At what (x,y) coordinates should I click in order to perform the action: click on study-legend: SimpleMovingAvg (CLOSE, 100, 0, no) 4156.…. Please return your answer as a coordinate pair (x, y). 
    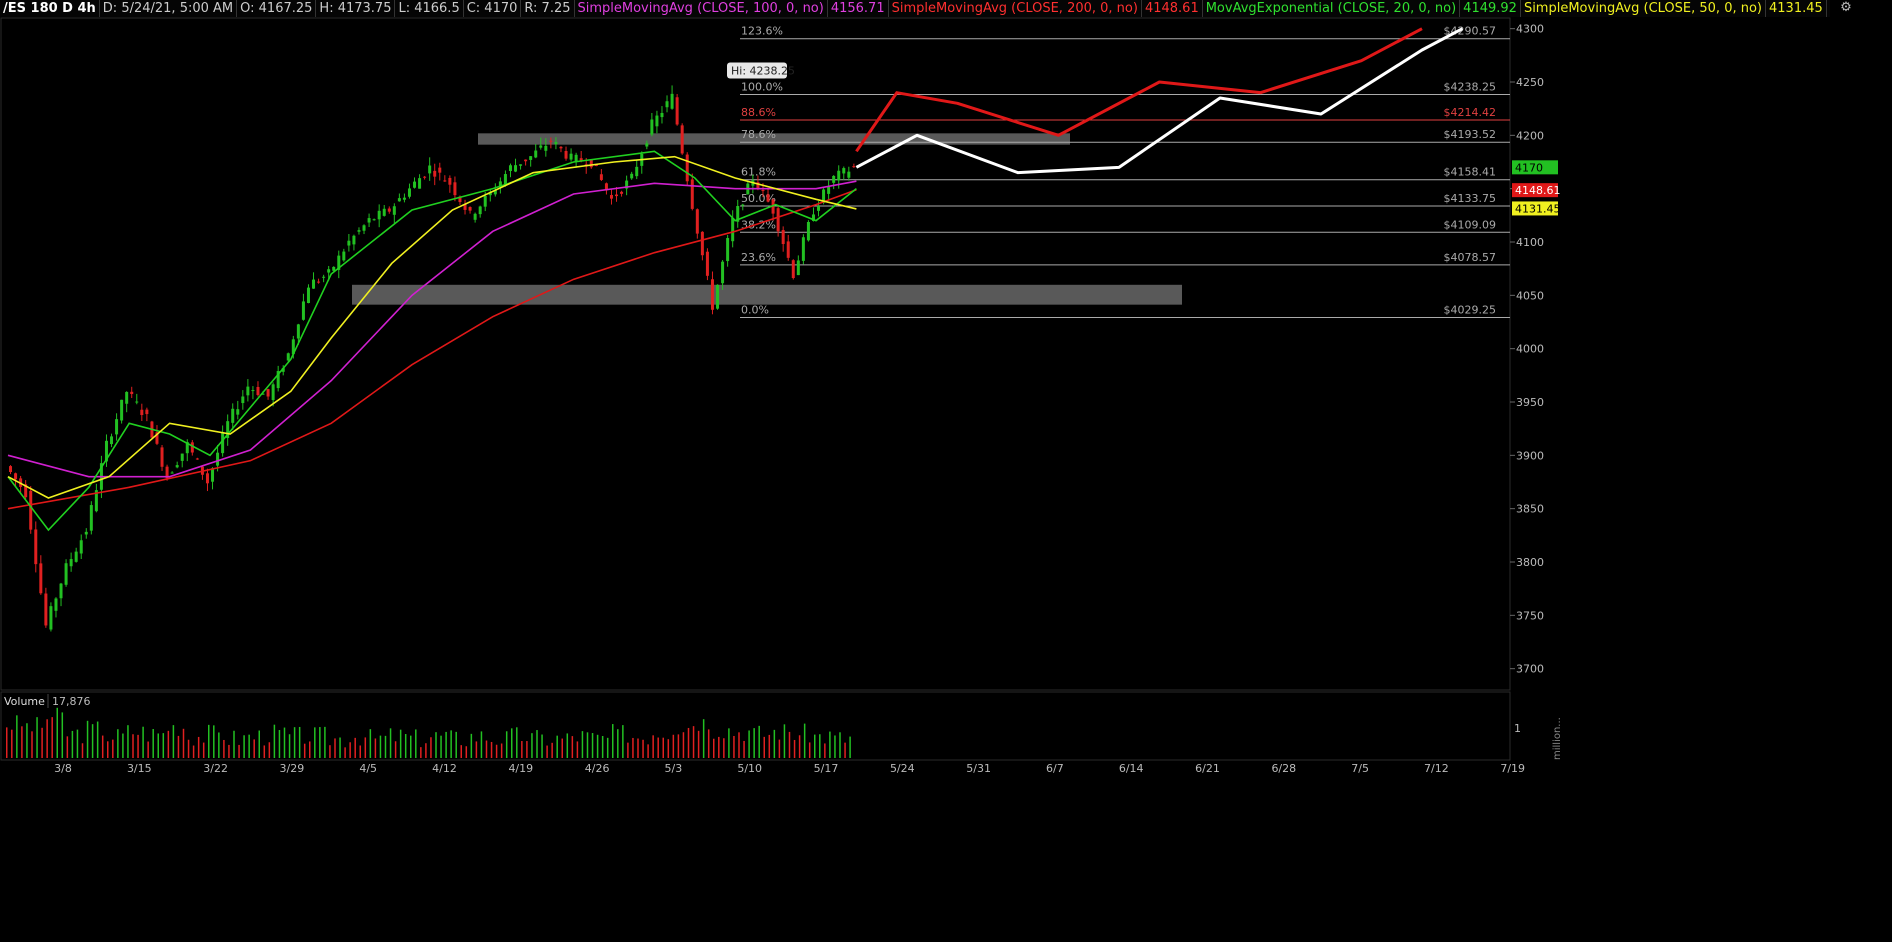
    Looking at the image, I should click on (1202, 8).